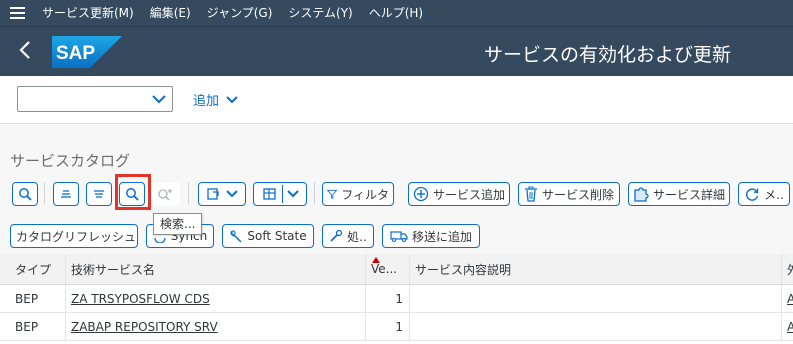 The height and width of the screenshot is (344, 793). What do you see at coordinates (133, 192) in the screenshot?
I see `search-button-highlight` at bounding box center [133, 192].